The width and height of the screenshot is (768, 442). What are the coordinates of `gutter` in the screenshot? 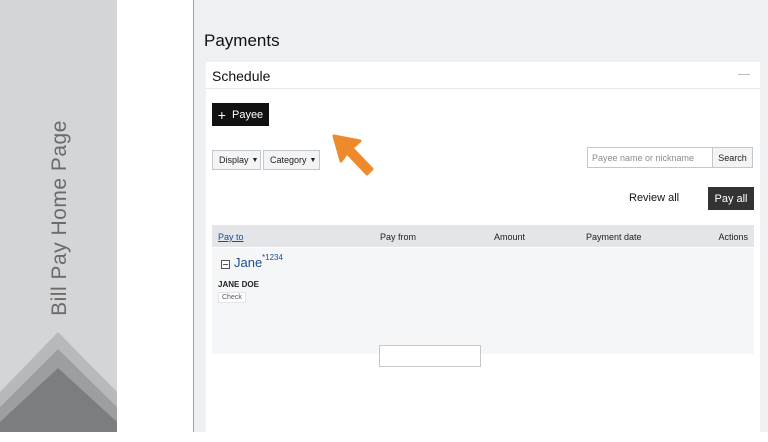 It's located at (155, 216).